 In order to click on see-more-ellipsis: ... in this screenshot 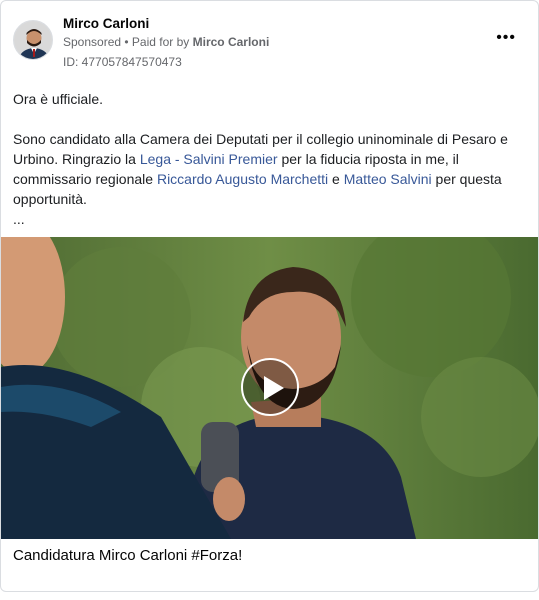, I will do `click(265, 219)`.